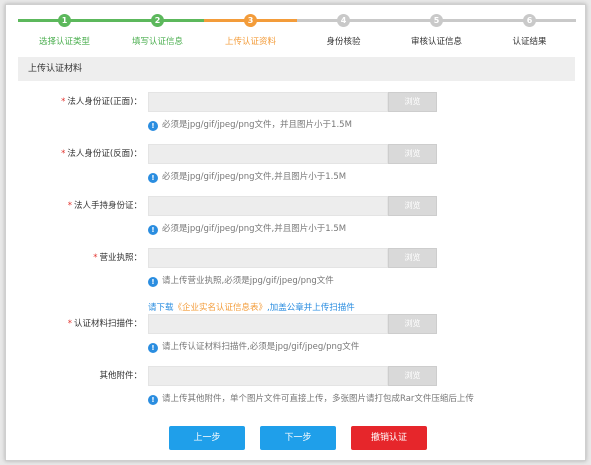 This screenshot has height=465, width=591. I want to click on download-note: 请下载《企业实名认证信息表》,加盖公章并上传扫描件, so click(251, 307).